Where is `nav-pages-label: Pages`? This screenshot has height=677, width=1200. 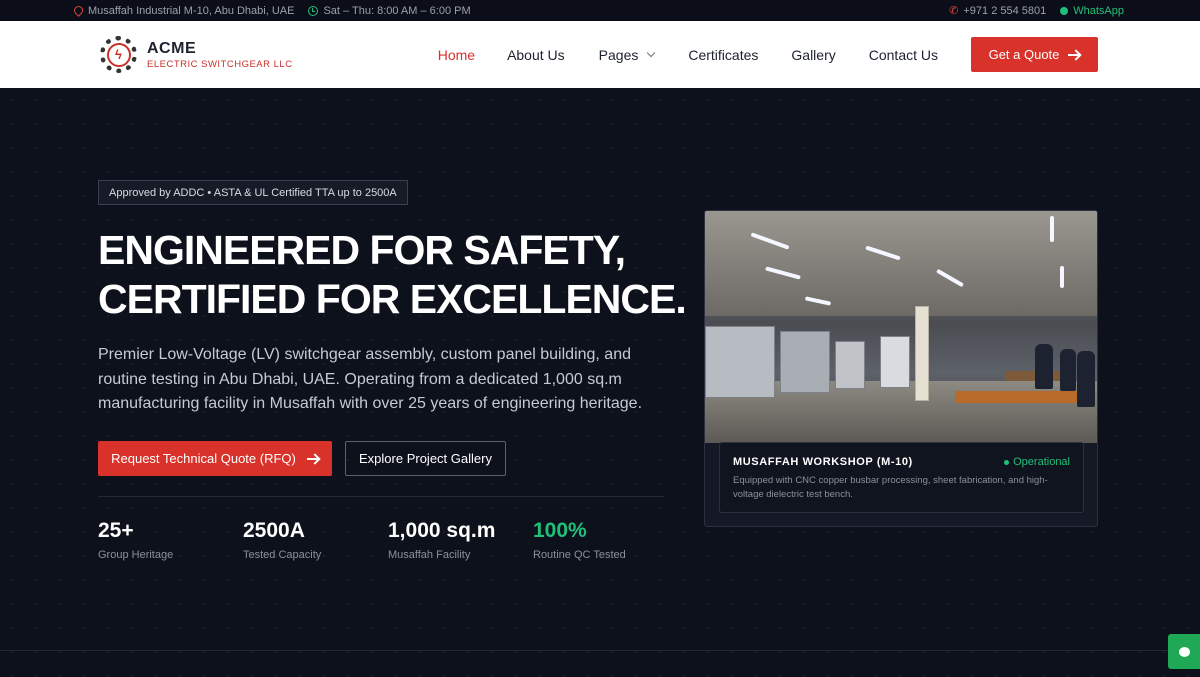
nav-pages-label: Pages is located at coordinates (618, 54).